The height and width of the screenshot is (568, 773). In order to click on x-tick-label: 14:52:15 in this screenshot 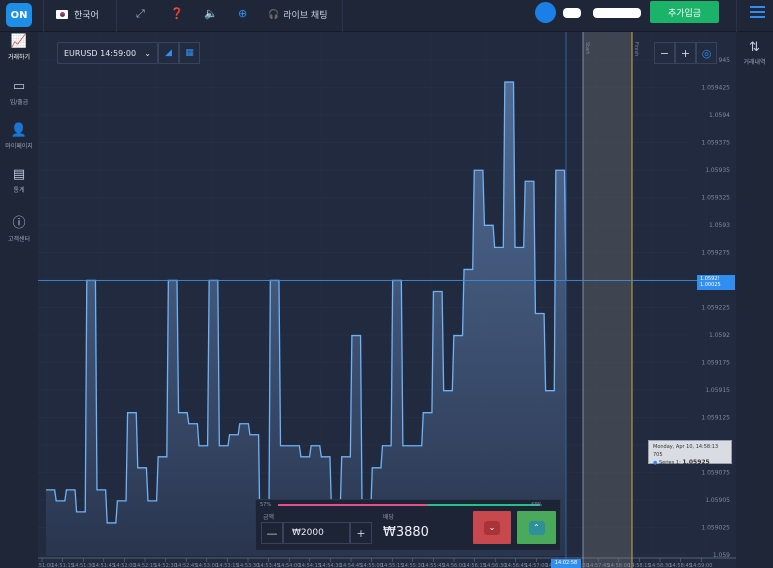, I will do `click(145, 565)`.